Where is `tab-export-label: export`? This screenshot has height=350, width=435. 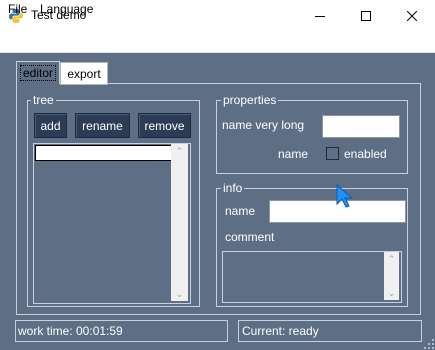
tab-export-label: export is located at coordinates (84, 73).